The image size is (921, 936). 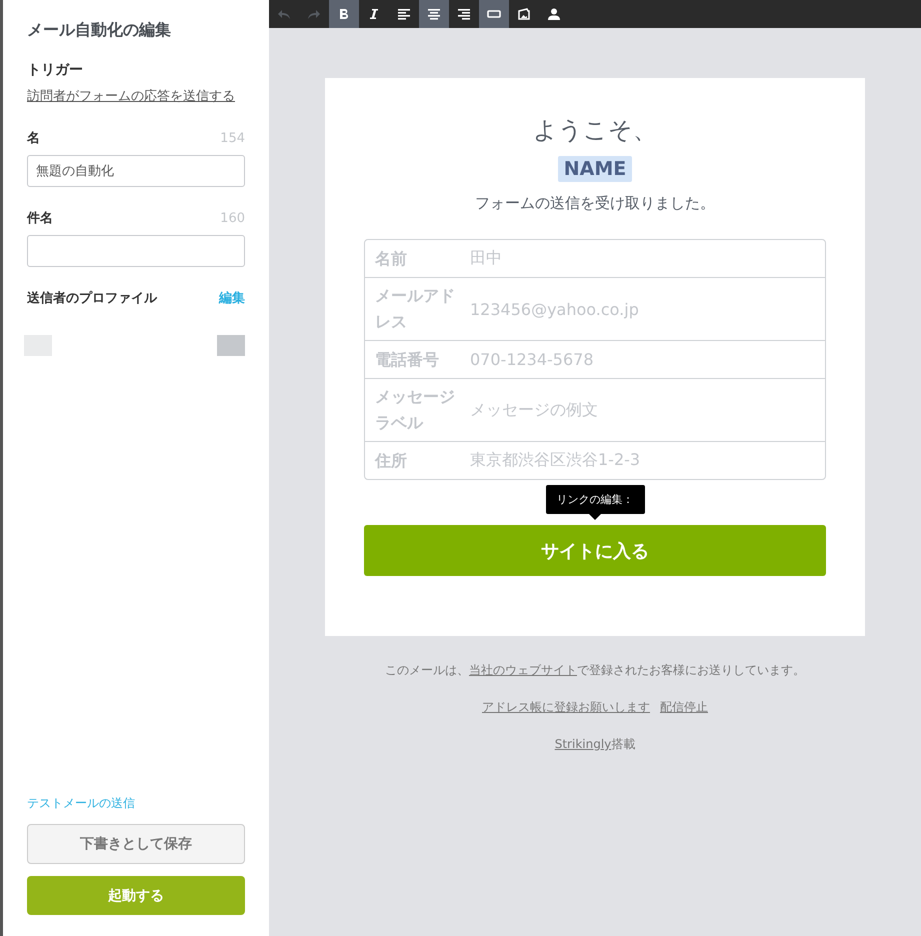 I want to click on footer-notice: このメールは、当社のウェブサイト で登録されたお客様にお送りしています。, so click(x=595, y=670).